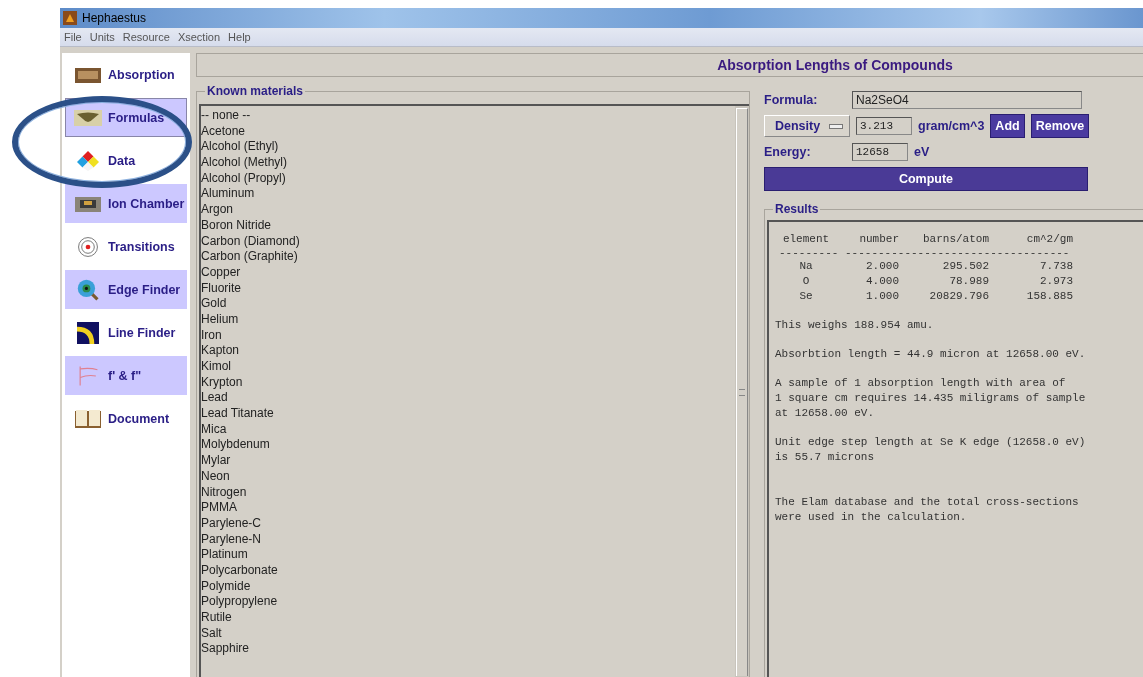 The image size is (1143, 677). What do you see at coordinates (468, 429) in the screenshot?
I see `list-item: Mica` at bounding box center [468, 429].